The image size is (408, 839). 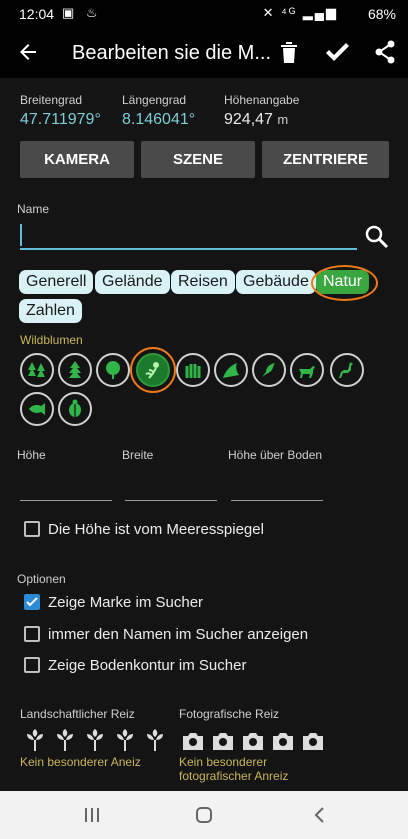 I want to click on back-nav-icon, so click(x=320, y=815).